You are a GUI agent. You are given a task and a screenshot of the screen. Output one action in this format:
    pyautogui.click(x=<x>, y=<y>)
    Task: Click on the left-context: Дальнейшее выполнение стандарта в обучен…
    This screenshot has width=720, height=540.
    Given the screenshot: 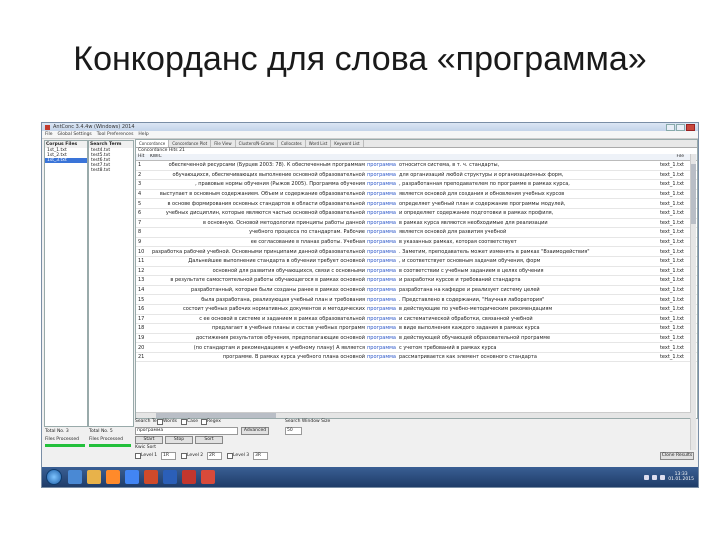 What is the action you would take?
    pyautogui.click(x=276, y=261)
    